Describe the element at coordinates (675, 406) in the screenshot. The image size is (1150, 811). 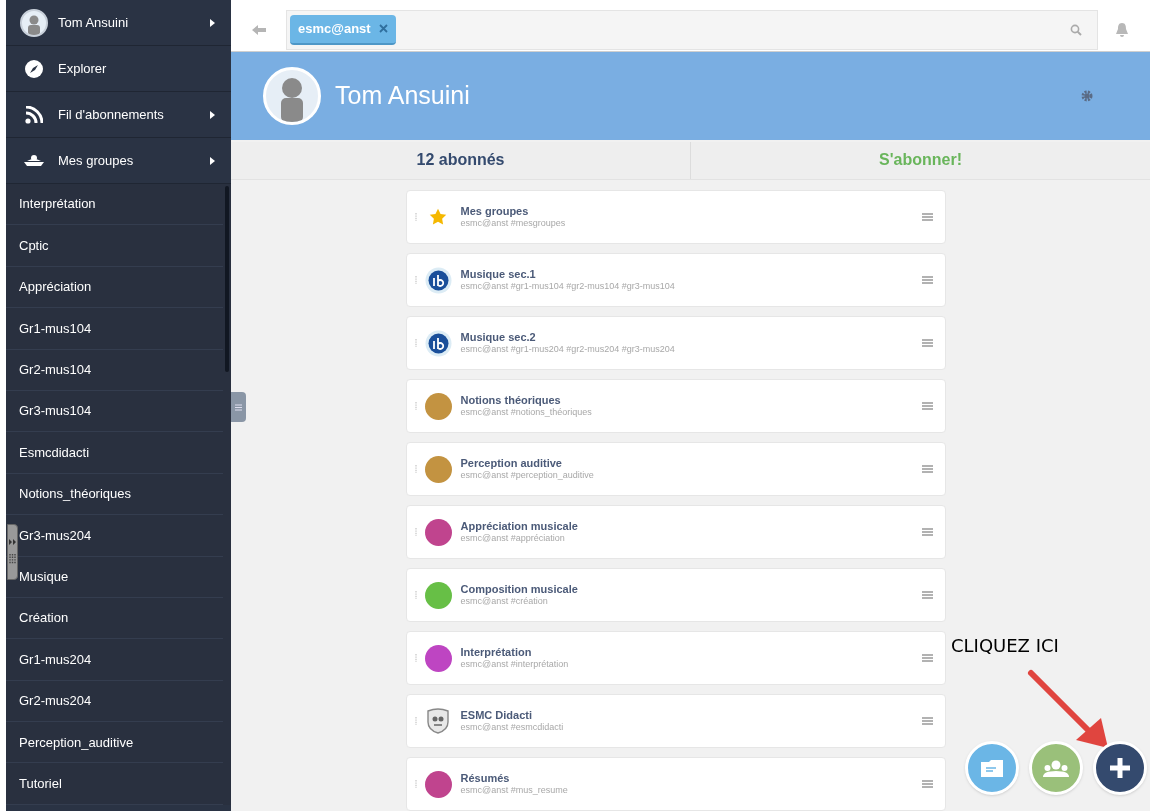
I see `channel-card: Notions théoriques esmc@anst #notions_théoriques` at that location.